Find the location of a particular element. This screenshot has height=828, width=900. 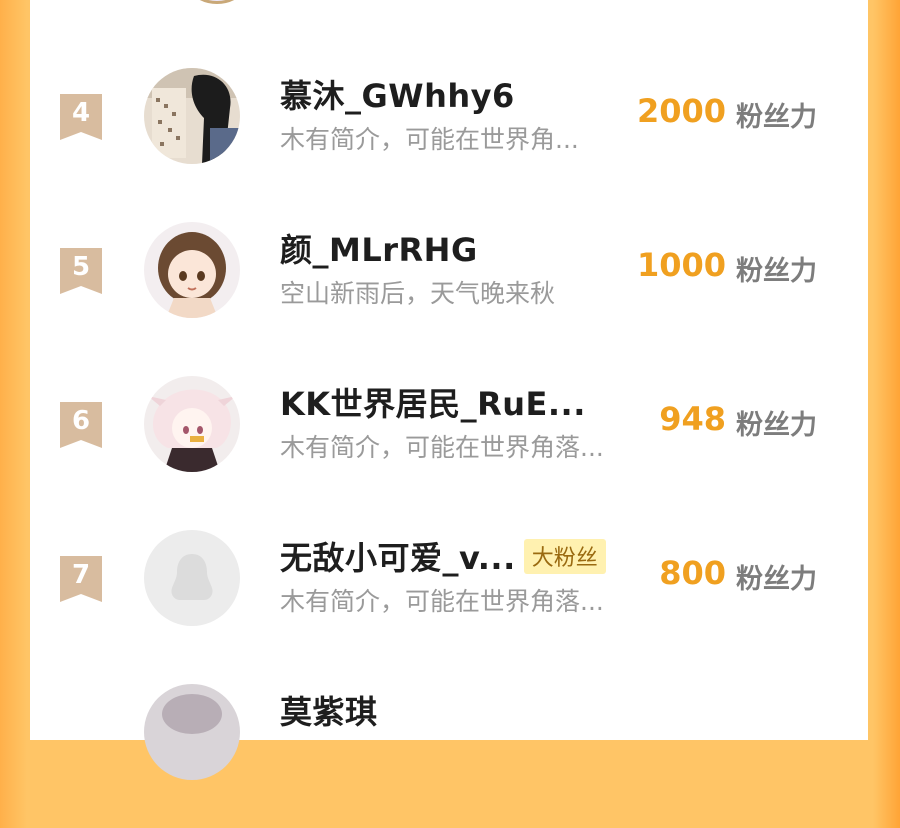

fan-power-score: 948 is located at coordinates (692, 419).